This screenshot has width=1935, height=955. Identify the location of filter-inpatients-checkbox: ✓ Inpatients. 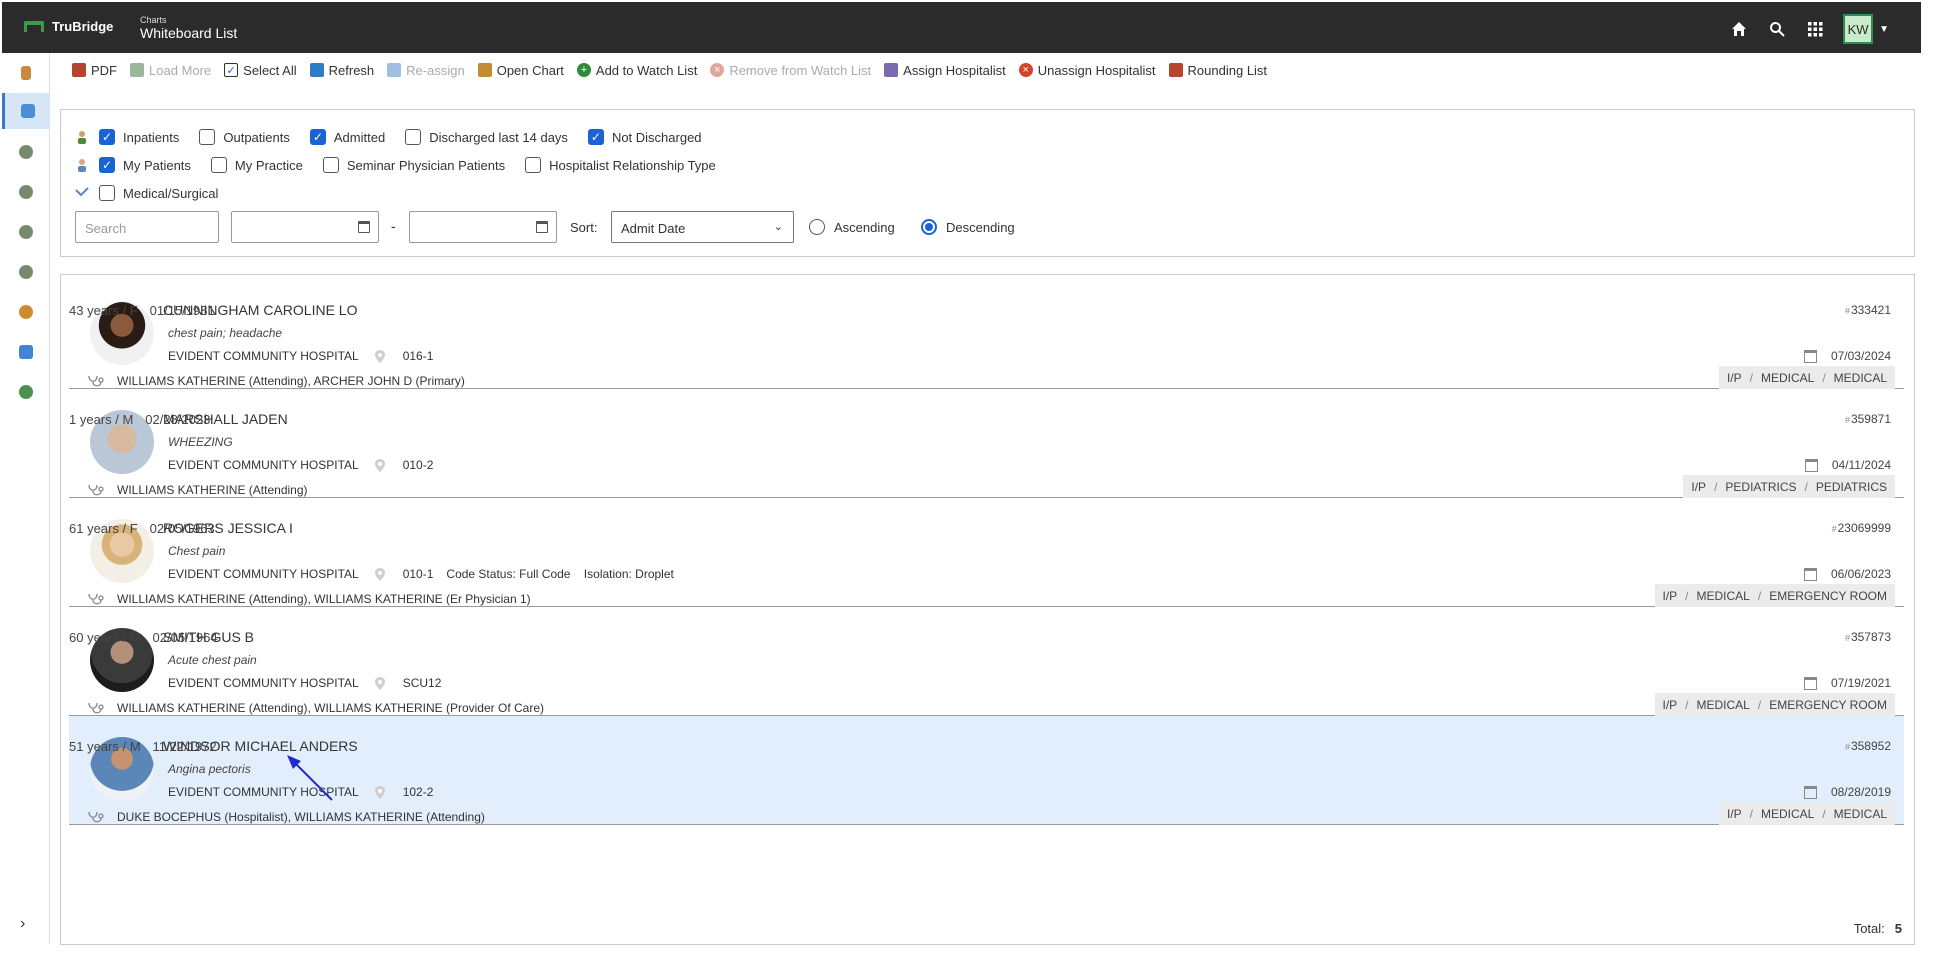
(139, 137).